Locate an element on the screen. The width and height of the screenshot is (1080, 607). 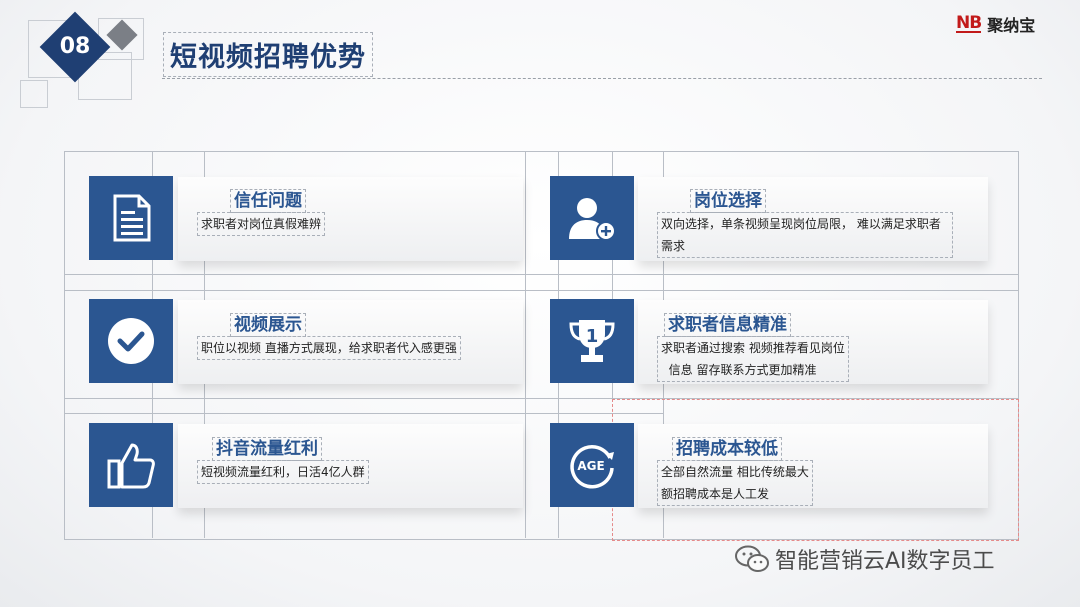
check-circle-icon is located at coordinates (131, 341).